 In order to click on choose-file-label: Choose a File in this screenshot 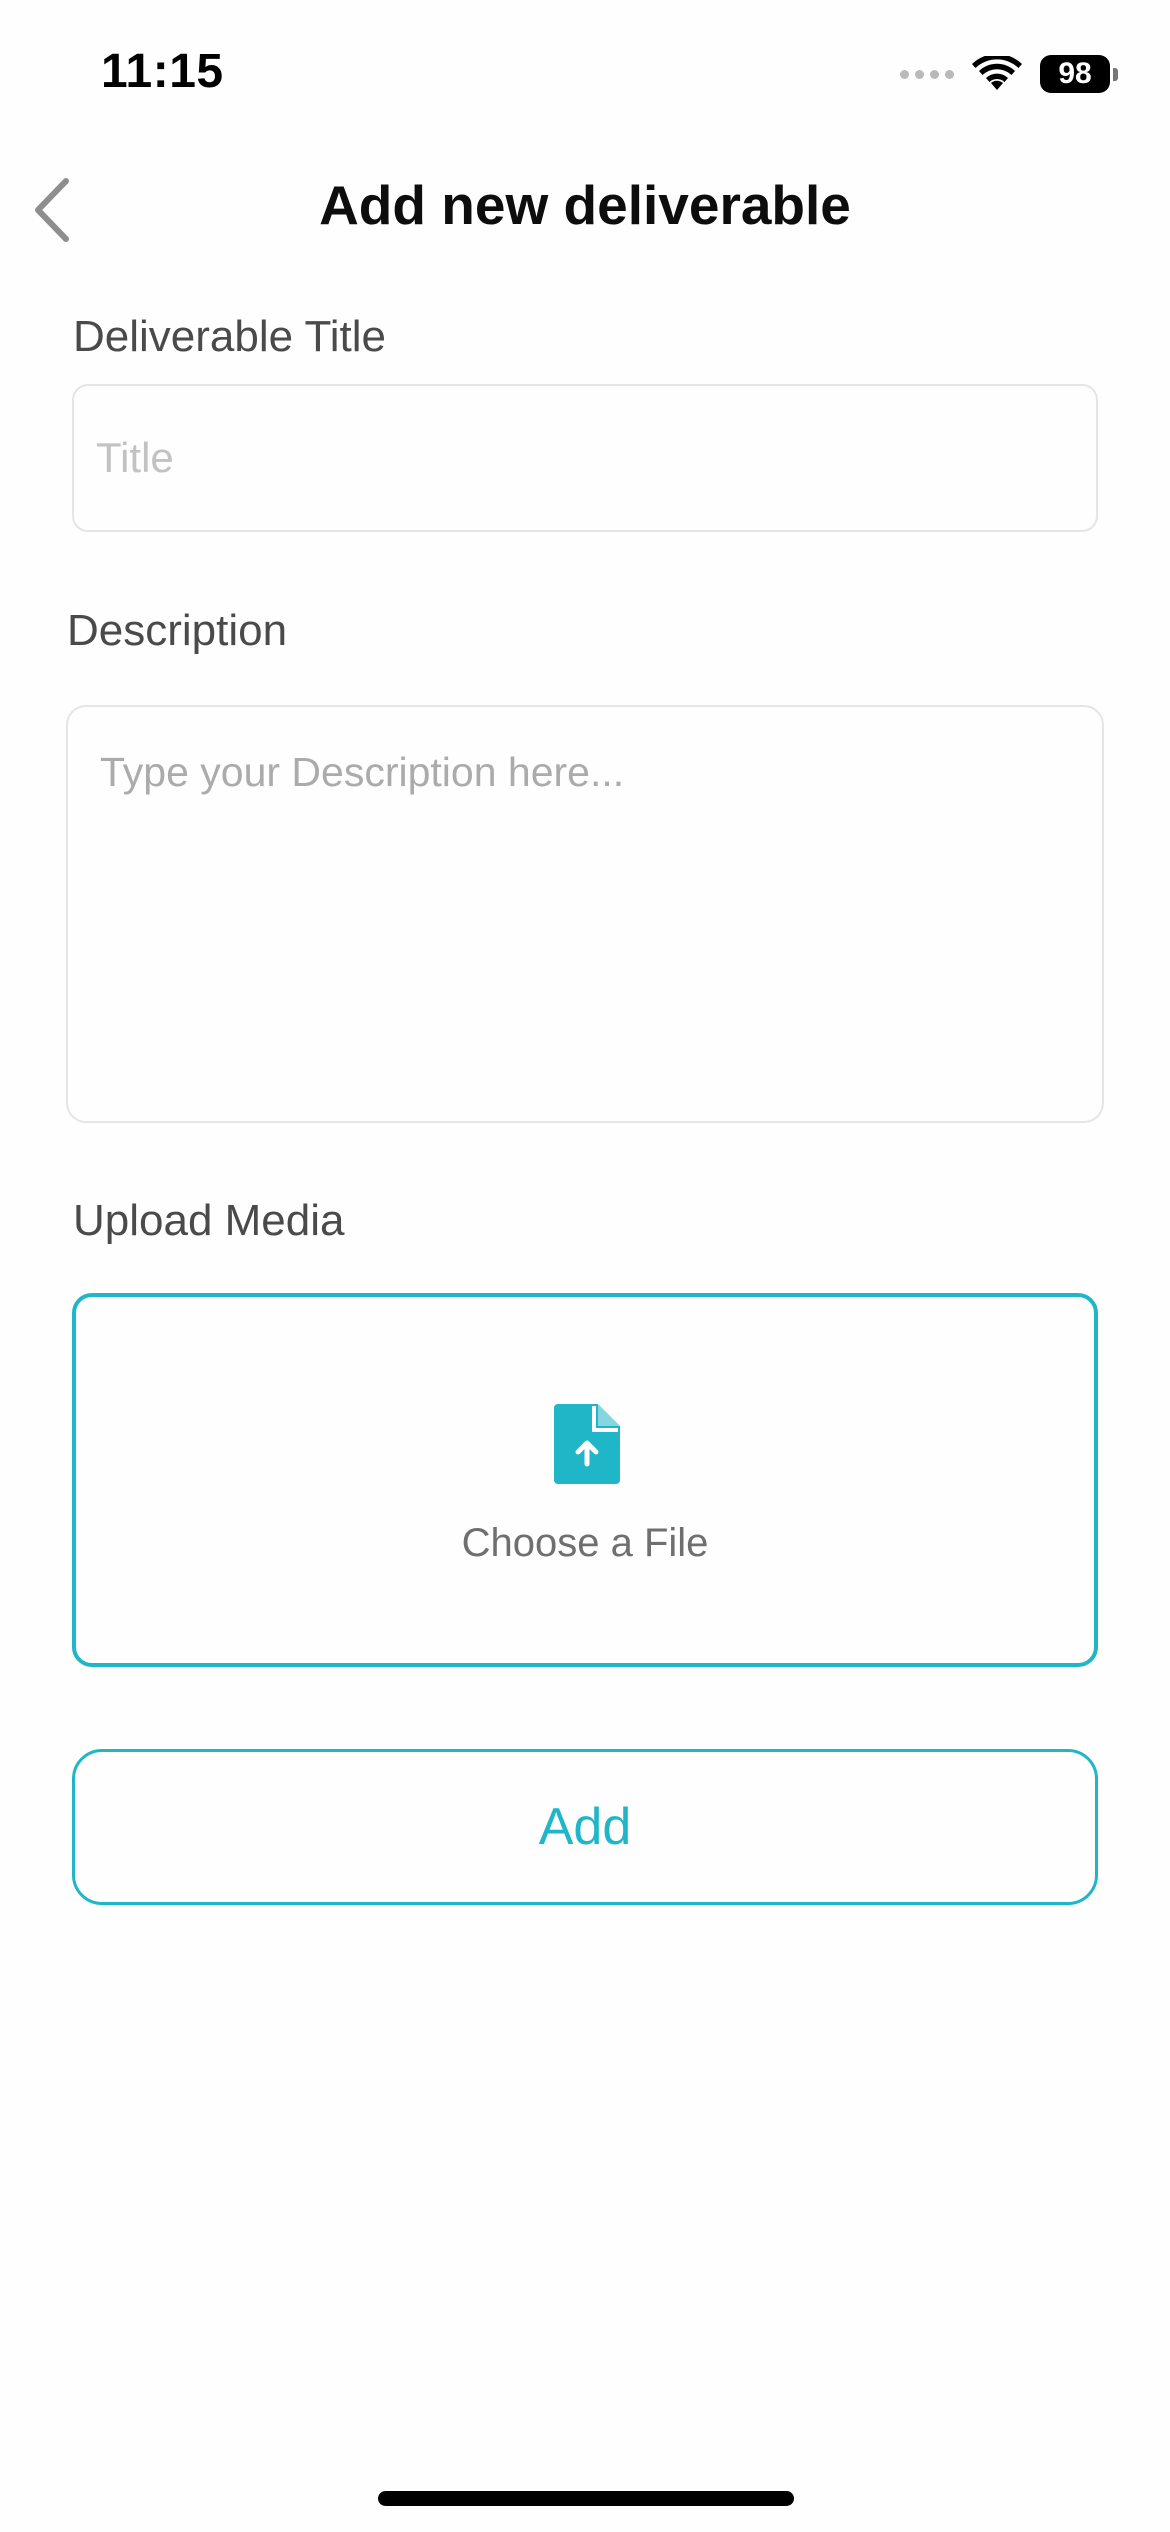, I will do `click(585, 1543)`.